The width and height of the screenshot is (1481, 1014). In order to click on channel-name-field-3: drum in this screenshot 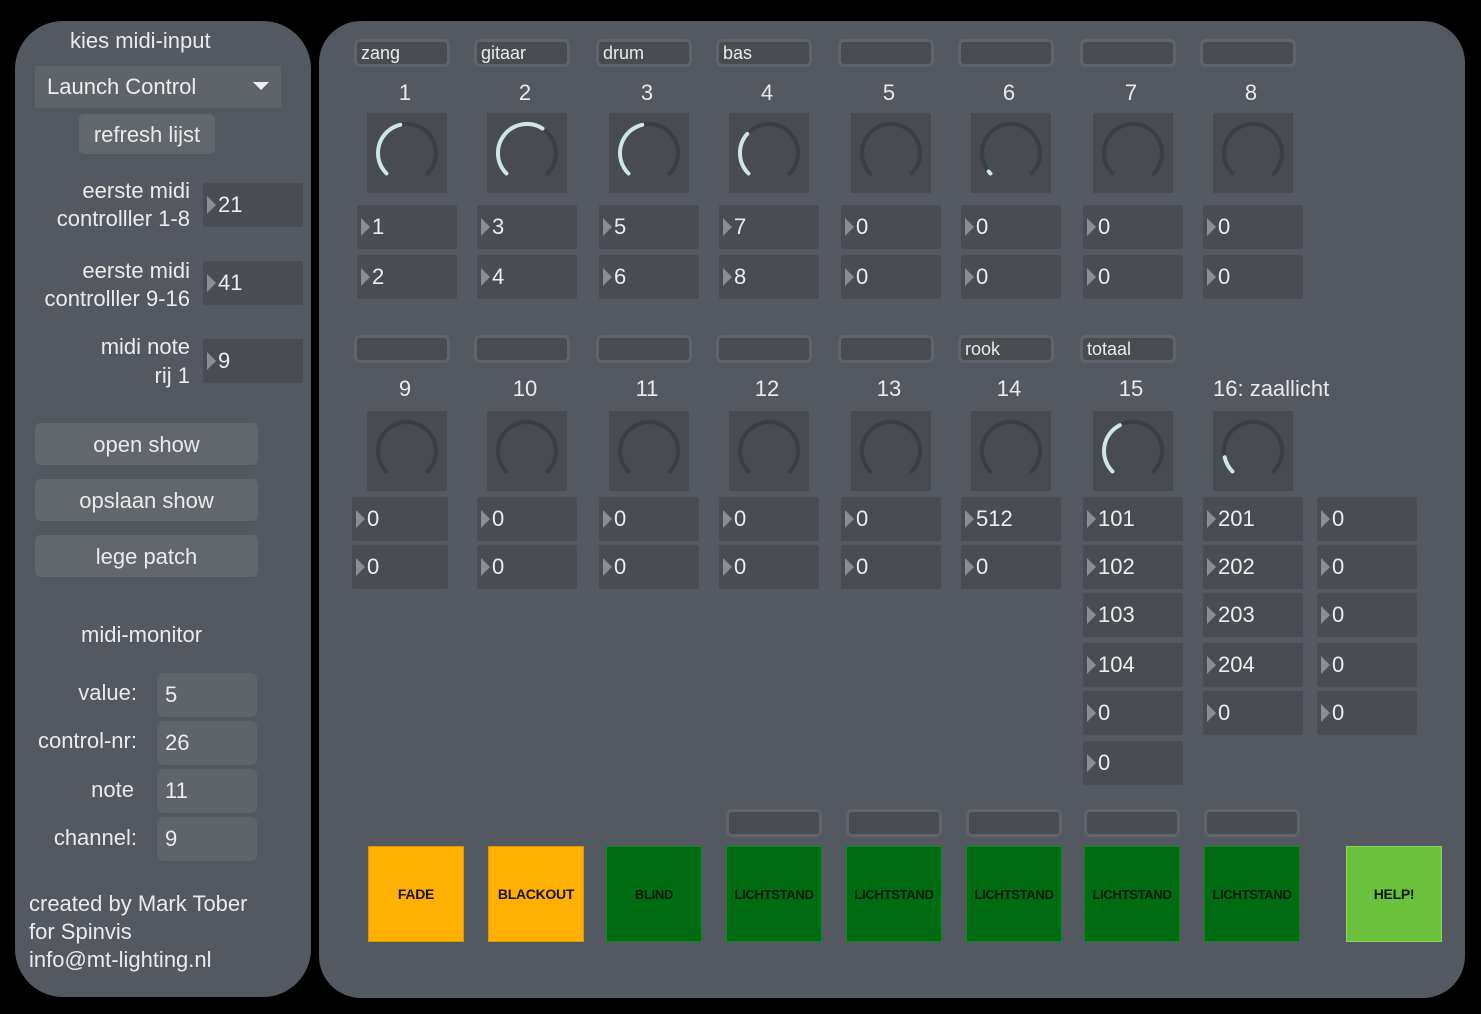, I will do `click(644, 53)`.